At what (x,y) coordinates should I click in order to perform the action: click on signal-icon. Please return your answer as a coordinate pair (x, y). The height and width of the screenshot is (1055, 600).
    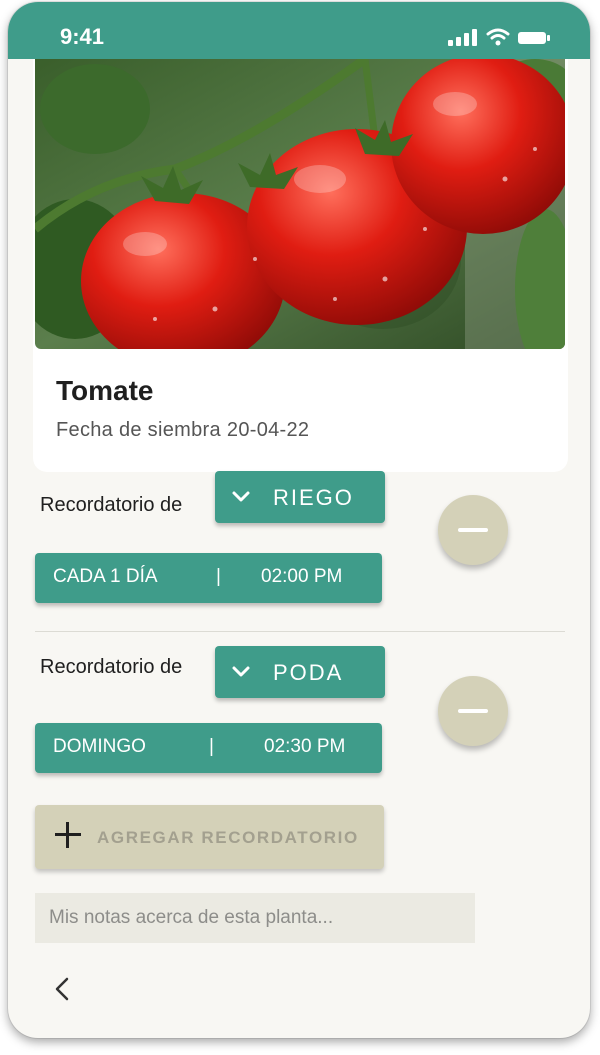
    Looking at the image, I should click on (465, 37).